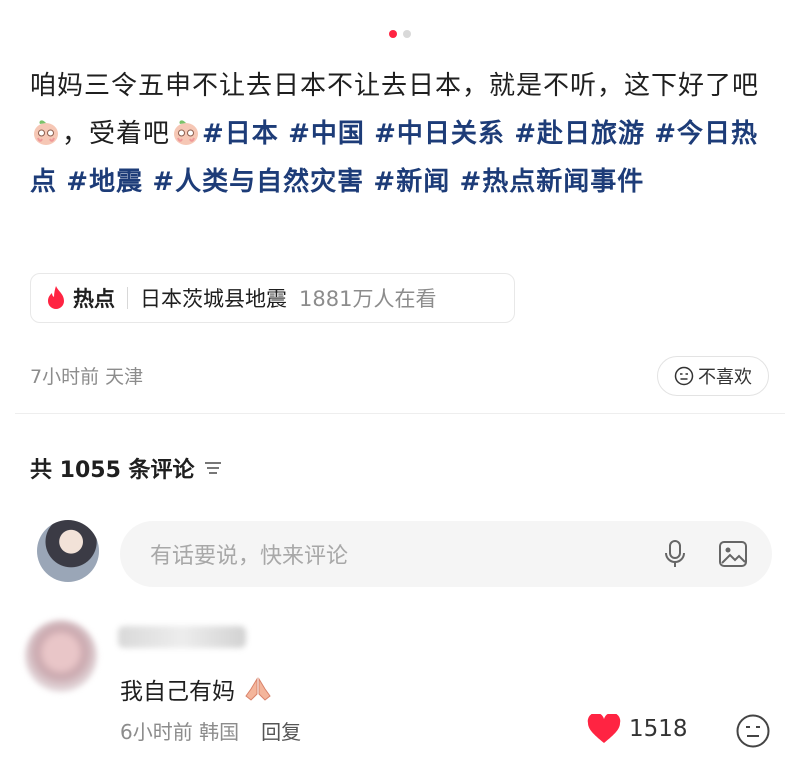 The width and height of the screenshot is (800, 759). I want to click on comment-count: 共 1055 条评论, so click(112, 470).